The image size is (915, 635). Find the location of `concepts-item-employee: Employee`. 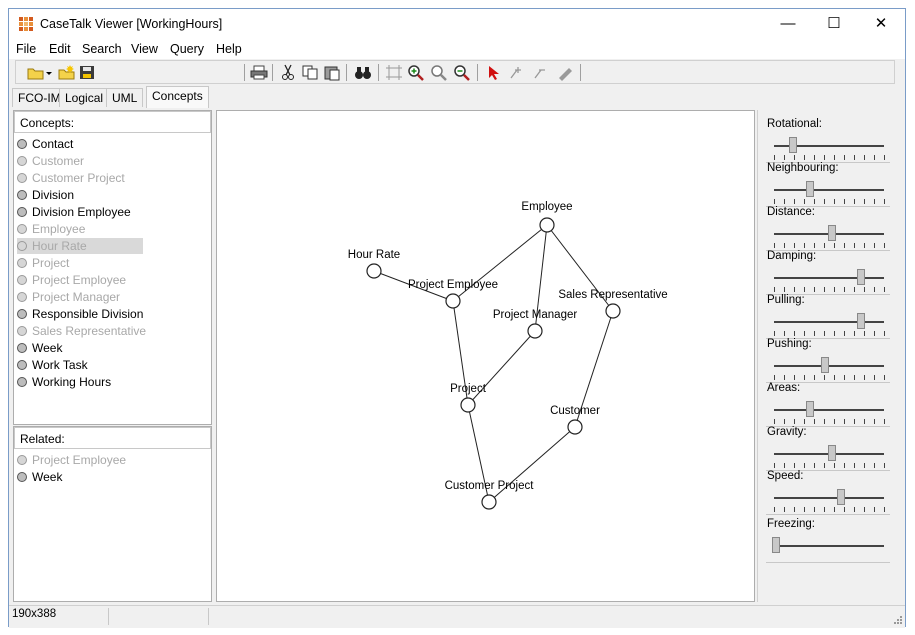

concepts-item-employee: Employee is located at coordinates (51, 229).